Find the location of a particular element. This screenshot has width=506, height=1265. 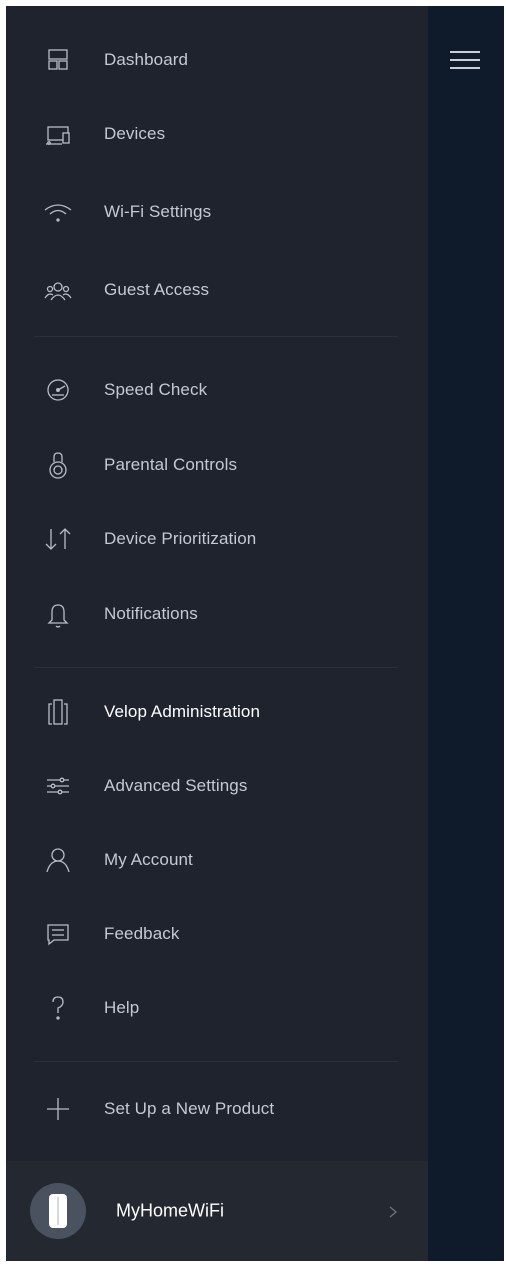

hamburger-menu-icon is located at coordinates (465, 59).